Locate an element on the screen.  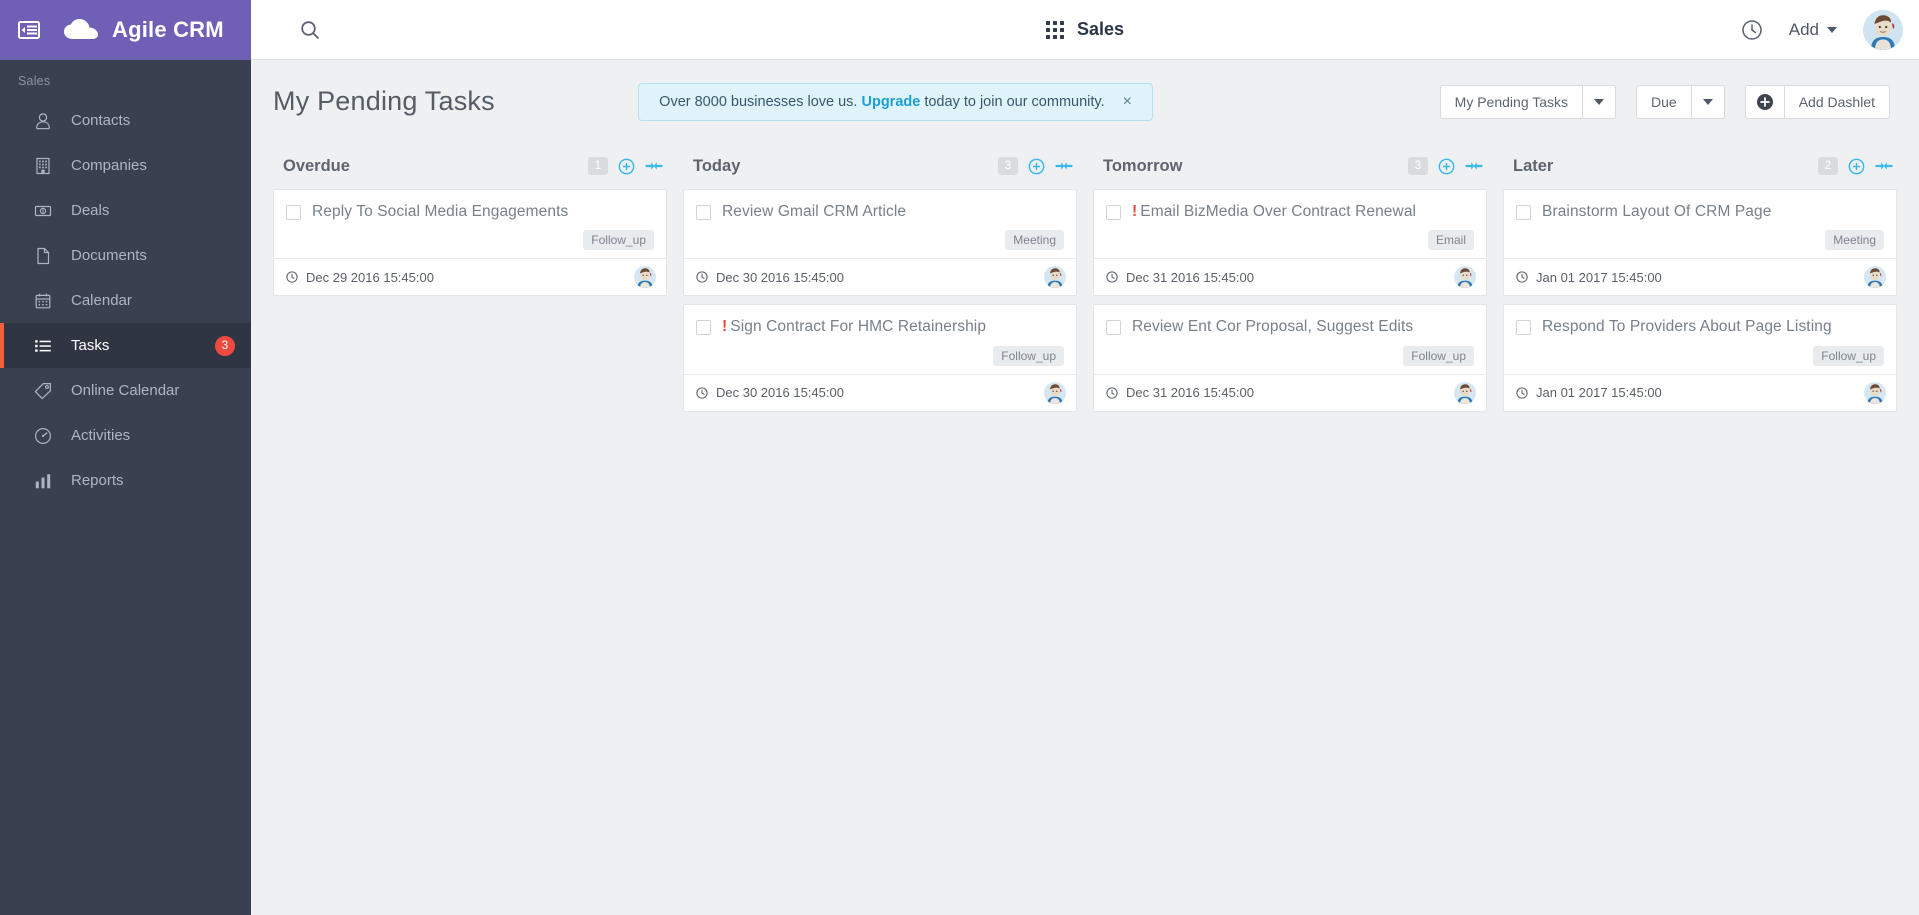
sort-filter-group: Due is located at coordinates (1680, 101).